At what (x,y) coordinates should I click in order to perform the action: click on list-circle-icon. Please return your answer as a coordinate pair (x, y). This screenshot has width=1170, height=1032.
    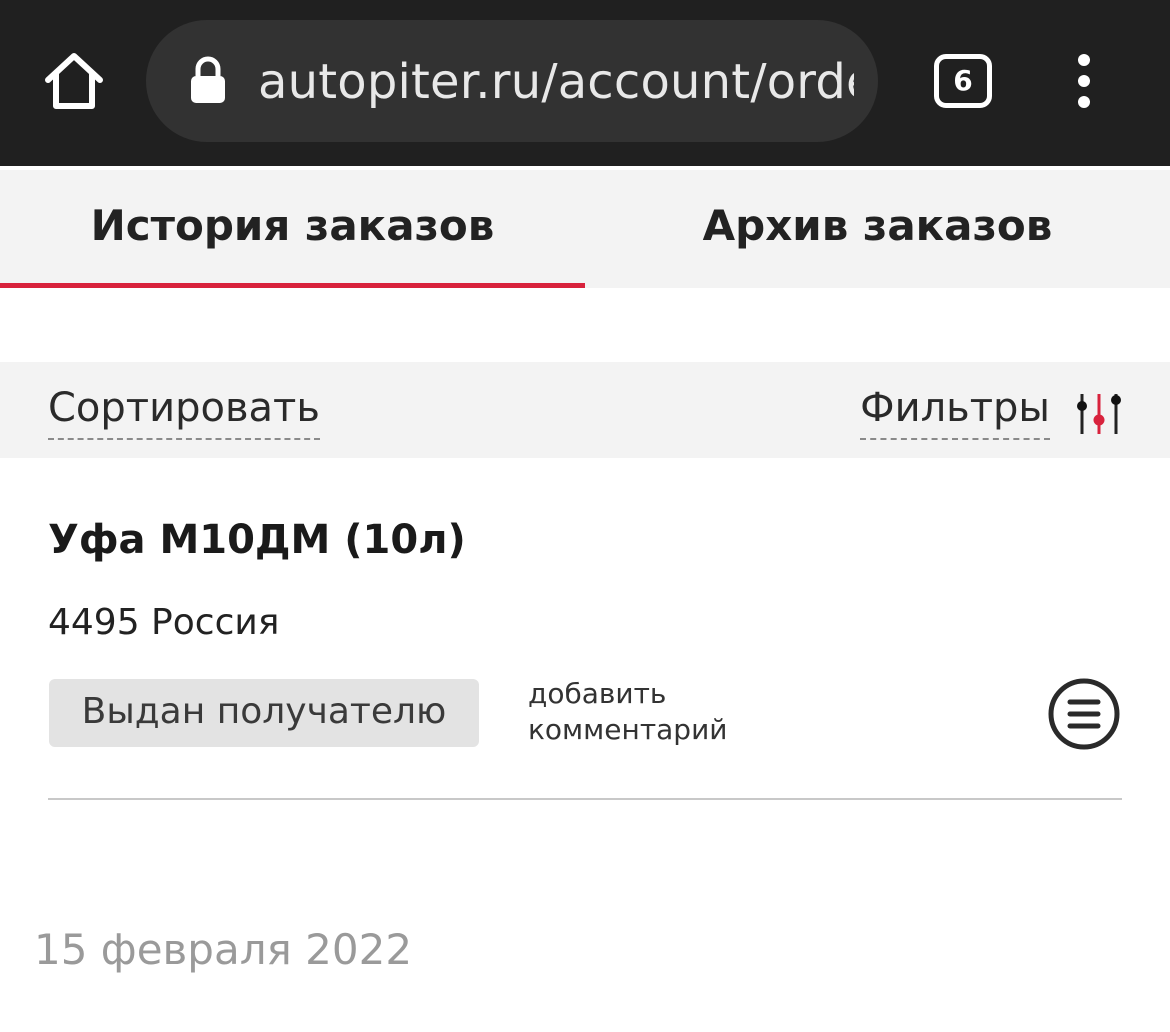
    Looking at the image, I should click on (1084, 714).